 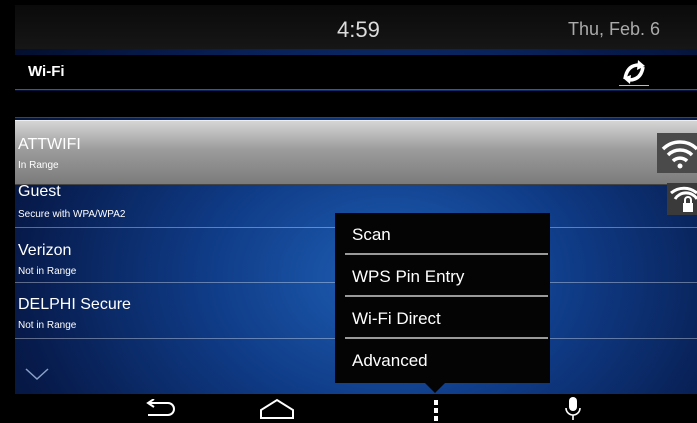 What do you see at coordinates (435, 387) in the screenshot?
I see `menu-pointer` at bounding box center [435, 387].